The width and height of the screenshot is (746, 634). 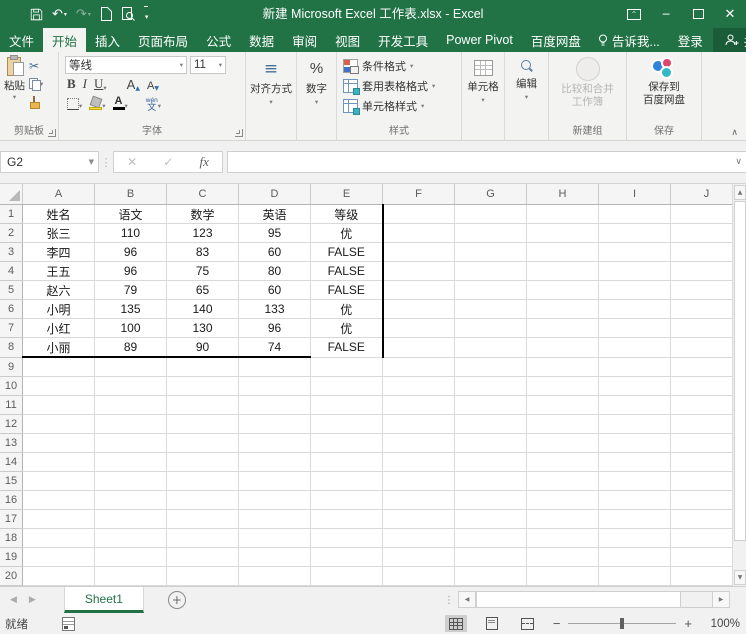 I want to click on row-header-11: 11, so click(x=11, y=405).